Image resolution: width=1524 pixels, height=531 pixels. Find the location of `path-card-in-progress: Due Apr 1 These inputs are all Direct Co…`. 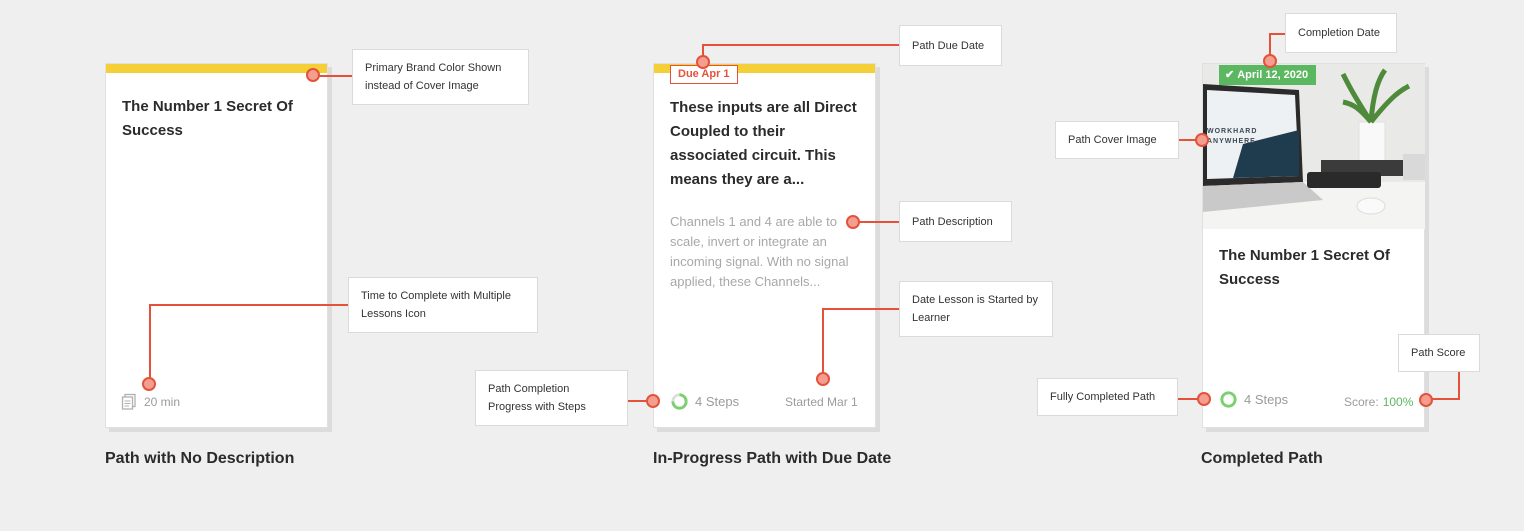

path-card-in-progress: Due Apr 1 These inputs are all Direct Co… is located at coordinates (764, 245).